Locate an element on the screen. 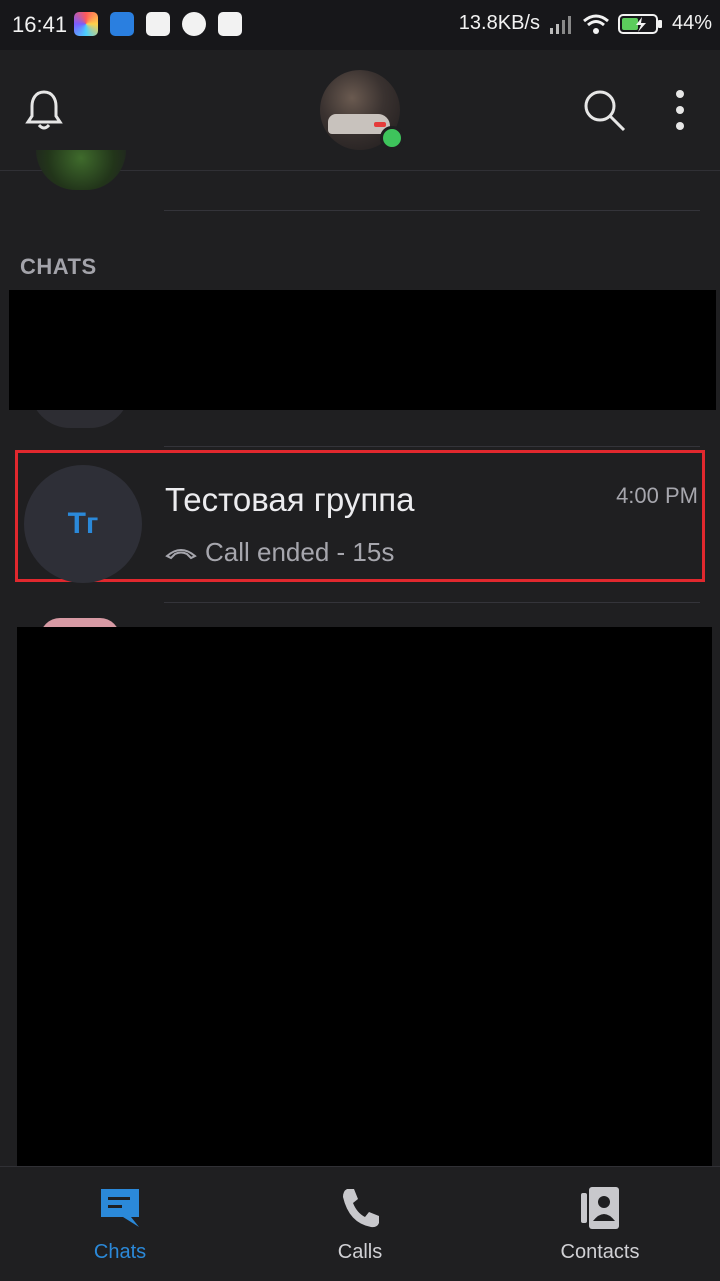 The height and width of the screenshot is (1281, 720). more-vertical-icon is located at coordinates (680, 110).